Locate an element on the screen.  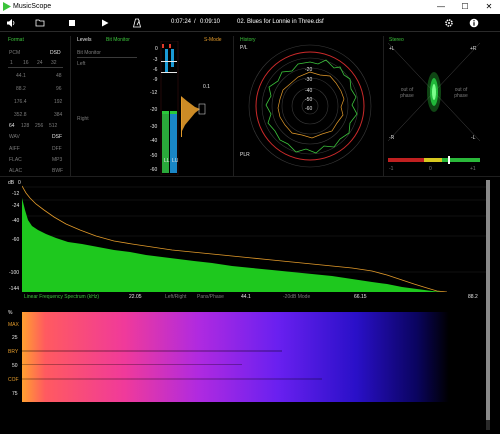
spectrum-freq-tick: 22.05 is located at coordinates (135, 297).